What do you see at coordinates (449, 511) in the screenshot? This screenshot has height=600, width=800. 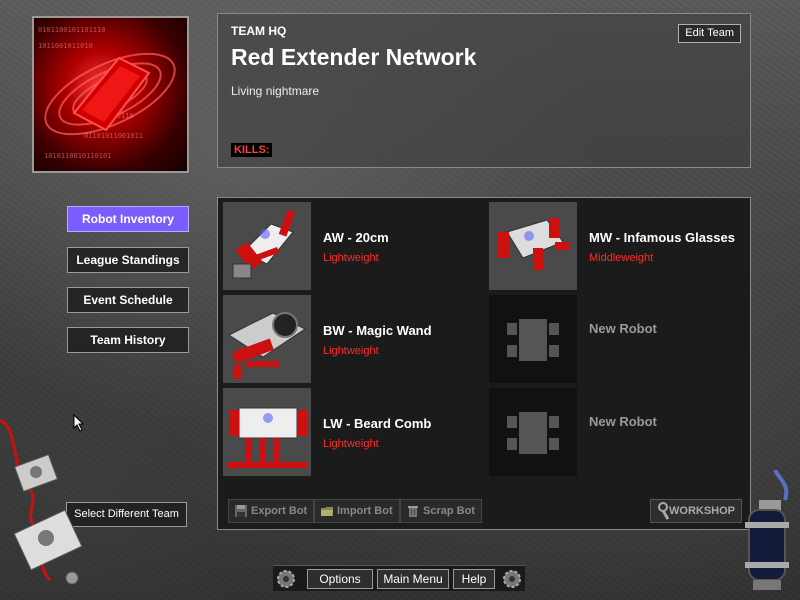 I see `scrap-bot-label: Scrap Bot` at bounding box center [449, 511].